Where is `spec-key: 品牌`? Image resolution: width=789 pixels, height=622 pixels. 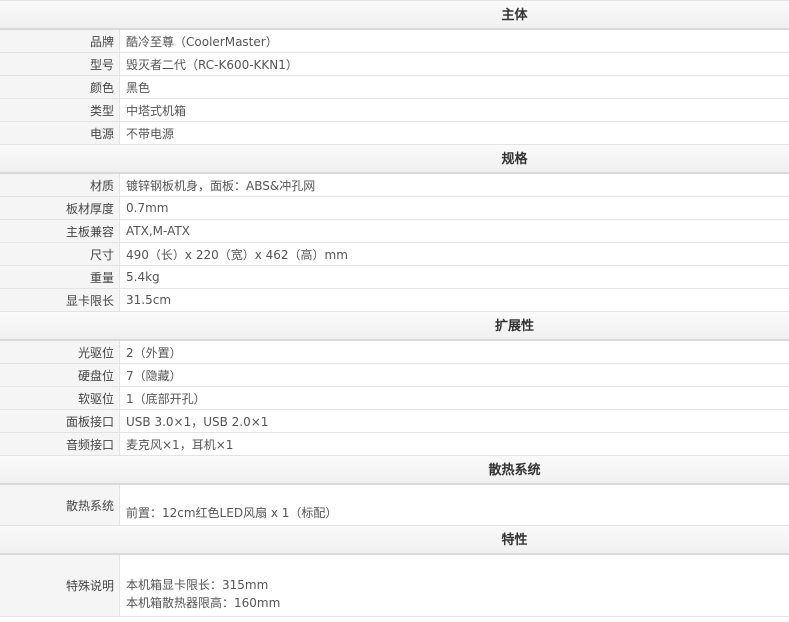
spec-key: 品牌 is located at coordinates (60, 41).